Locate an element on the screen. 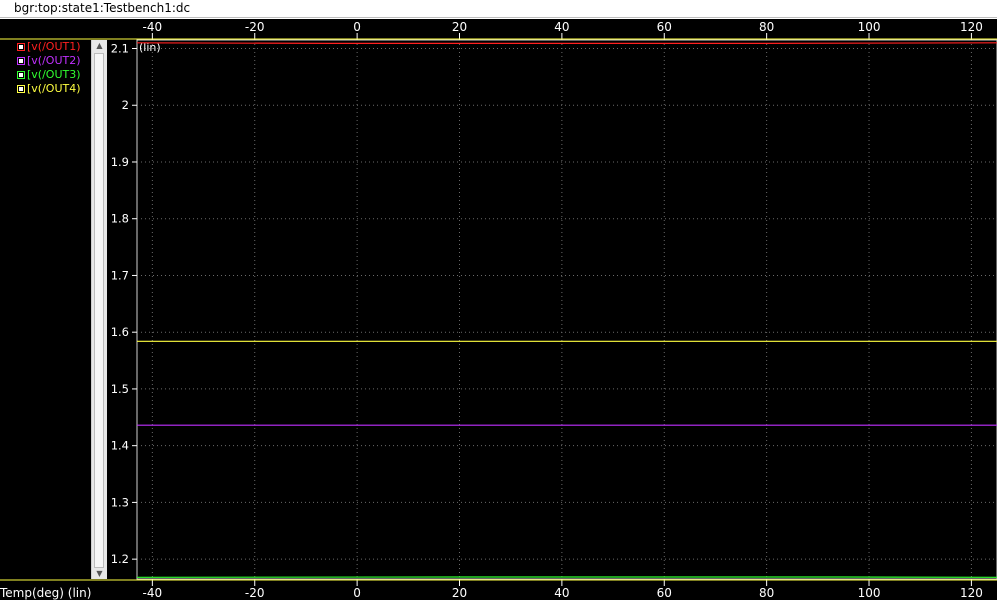  x-axis-label: Temp(deg) (lin) is located at coordinates (46, 593).